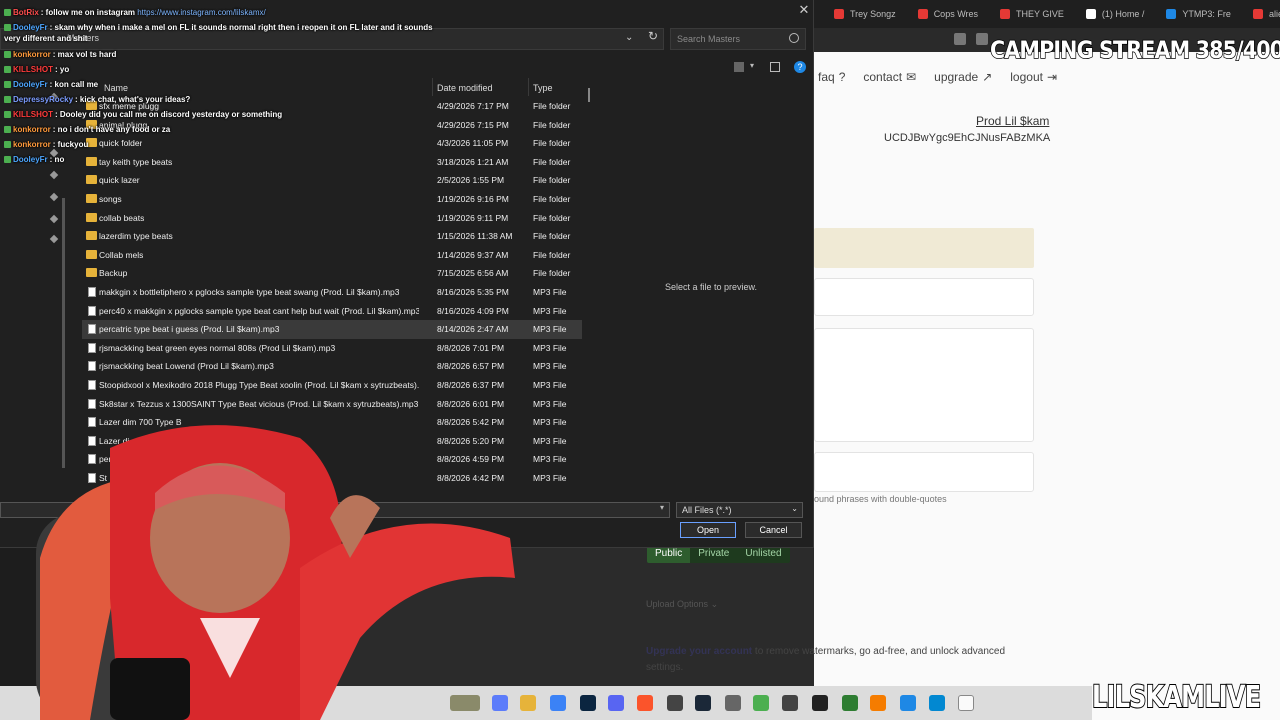 Image resolution: width=1280 pixels, height=720 pixels. What do you see at coordinates (804, 10) in the screenshot?
I see `close-icon: ✕` at bounding box center [804, 10].